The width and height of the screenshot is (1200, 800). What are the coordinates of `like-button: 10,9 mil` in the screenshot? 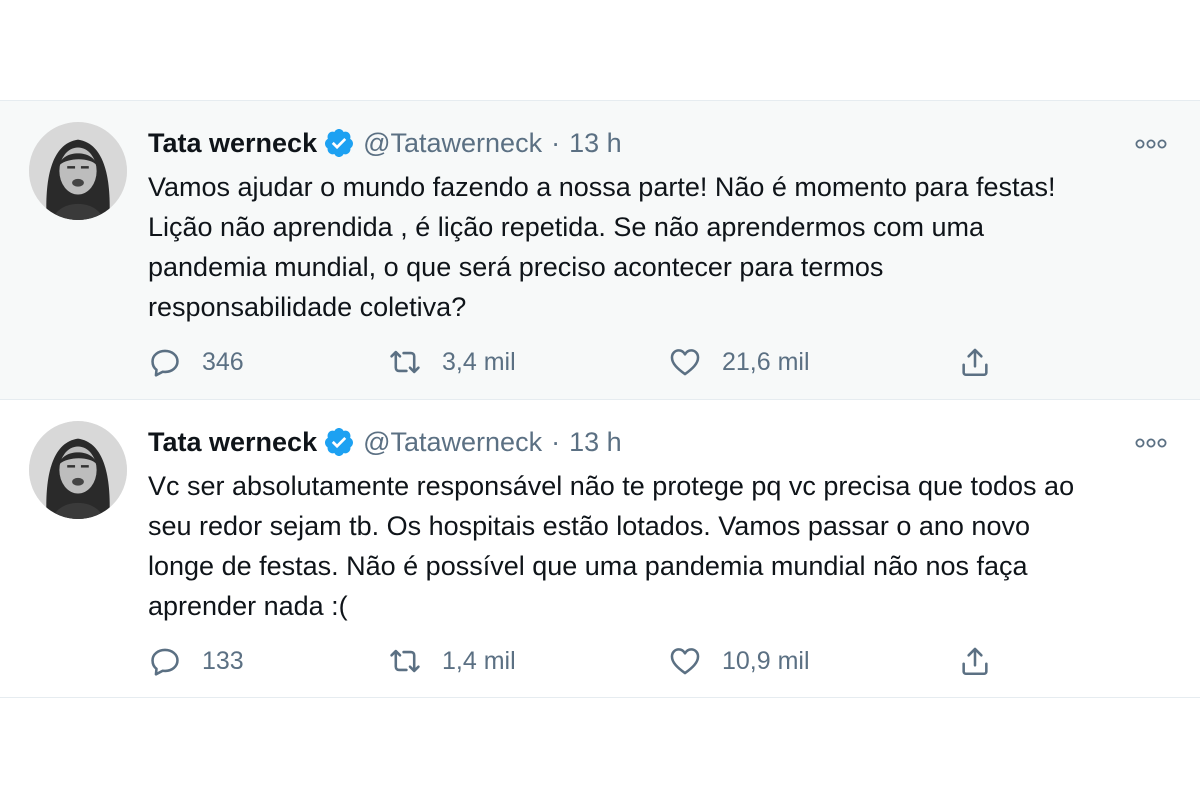 It's located at (739, 661).